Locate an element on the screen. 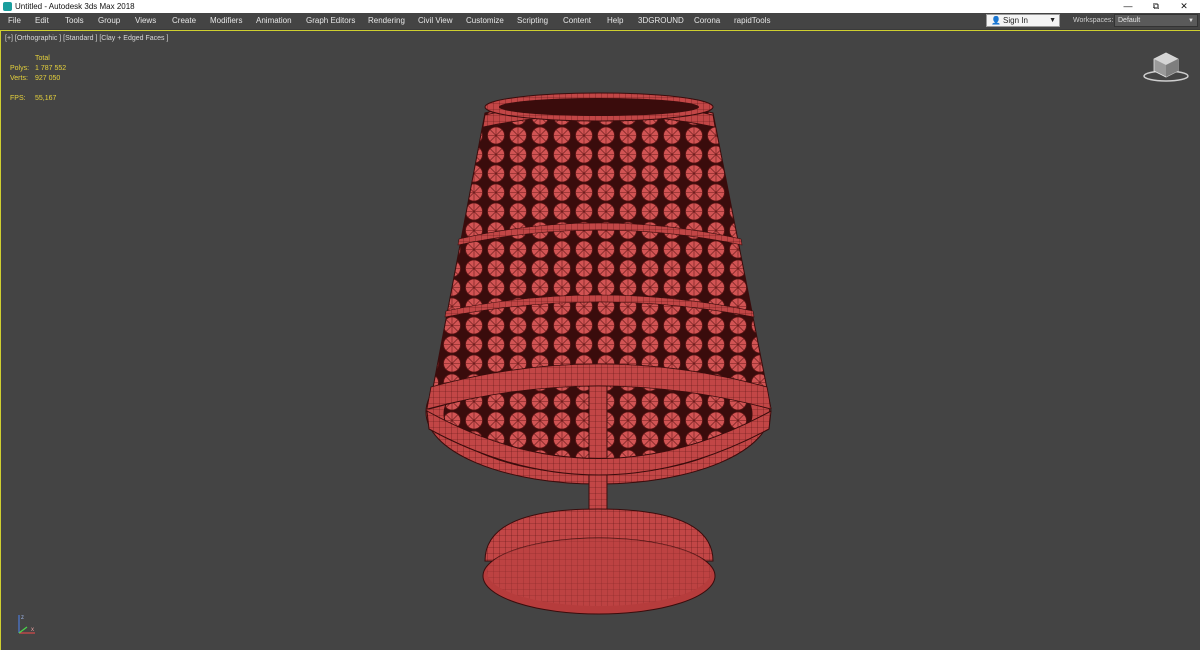 Image resolution: width=1200 pixels, height=650 pixels. menu-animation: Animation is located at coordinates (274, 21).